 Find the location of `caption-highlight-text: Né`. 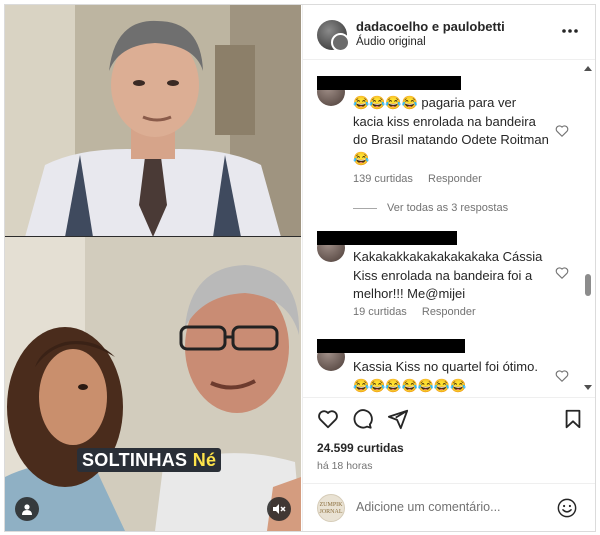

caption-highlight-text: Né is located at coordinates (204, 460).